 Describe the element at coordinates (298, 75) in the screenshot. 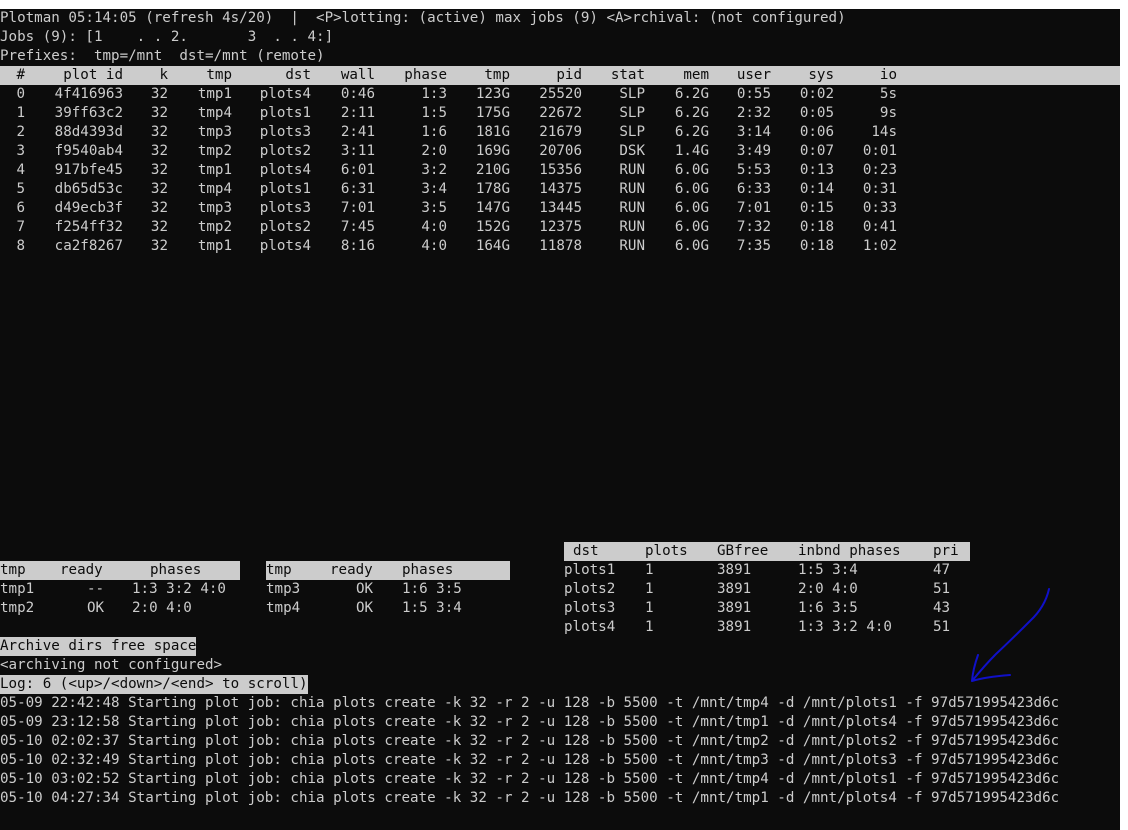

I see `jobs-header-cell: dst` at that location.